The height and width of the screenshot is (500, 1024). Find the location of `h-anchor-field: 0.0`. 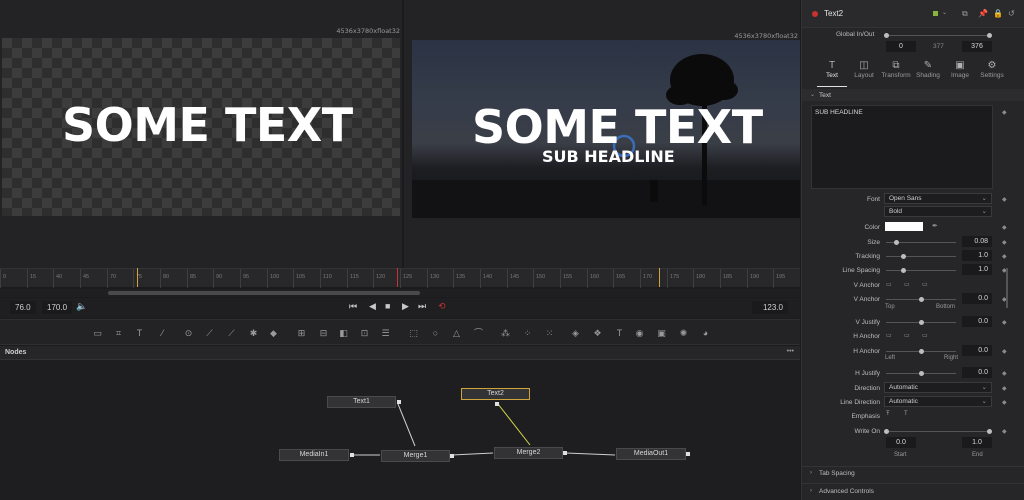

h-anchor-field: 0.0 is located at coordinates (977, 350).